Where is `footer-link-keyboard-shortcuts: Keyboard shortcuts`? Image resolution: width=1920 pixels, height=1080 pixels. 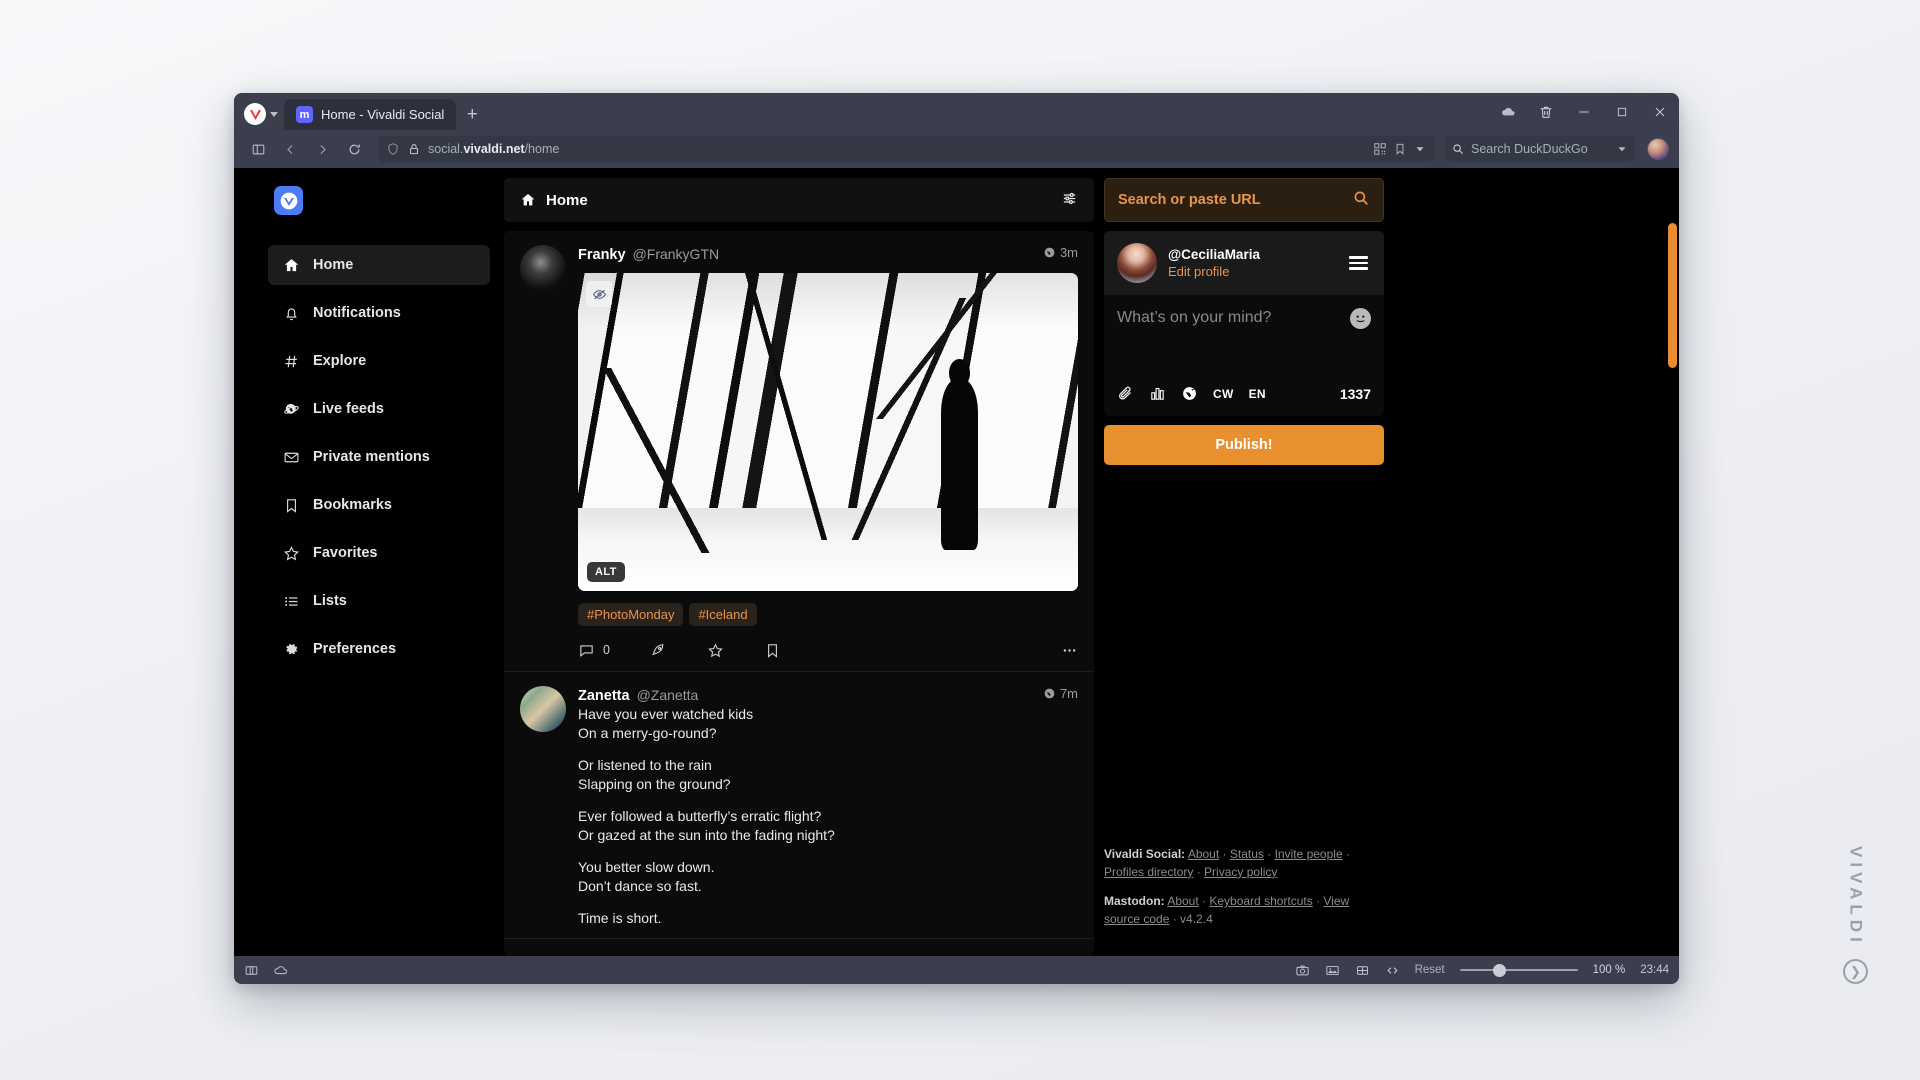
footer-link-keyboard-shortcuts: Keyboard shortcuts is located at coordinates (1260, 901).